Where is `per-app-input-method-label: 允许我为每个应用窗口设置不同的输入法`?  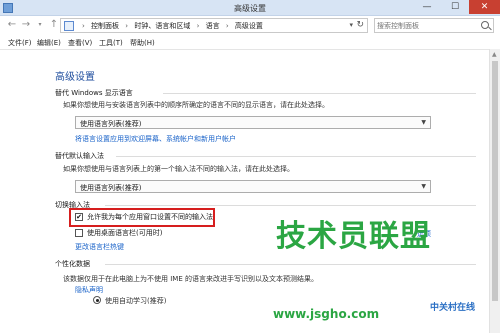
per-app-input-method-label: 允许我为每个应用窗口设置不同的输入法 is located at coordinates (150, 217).